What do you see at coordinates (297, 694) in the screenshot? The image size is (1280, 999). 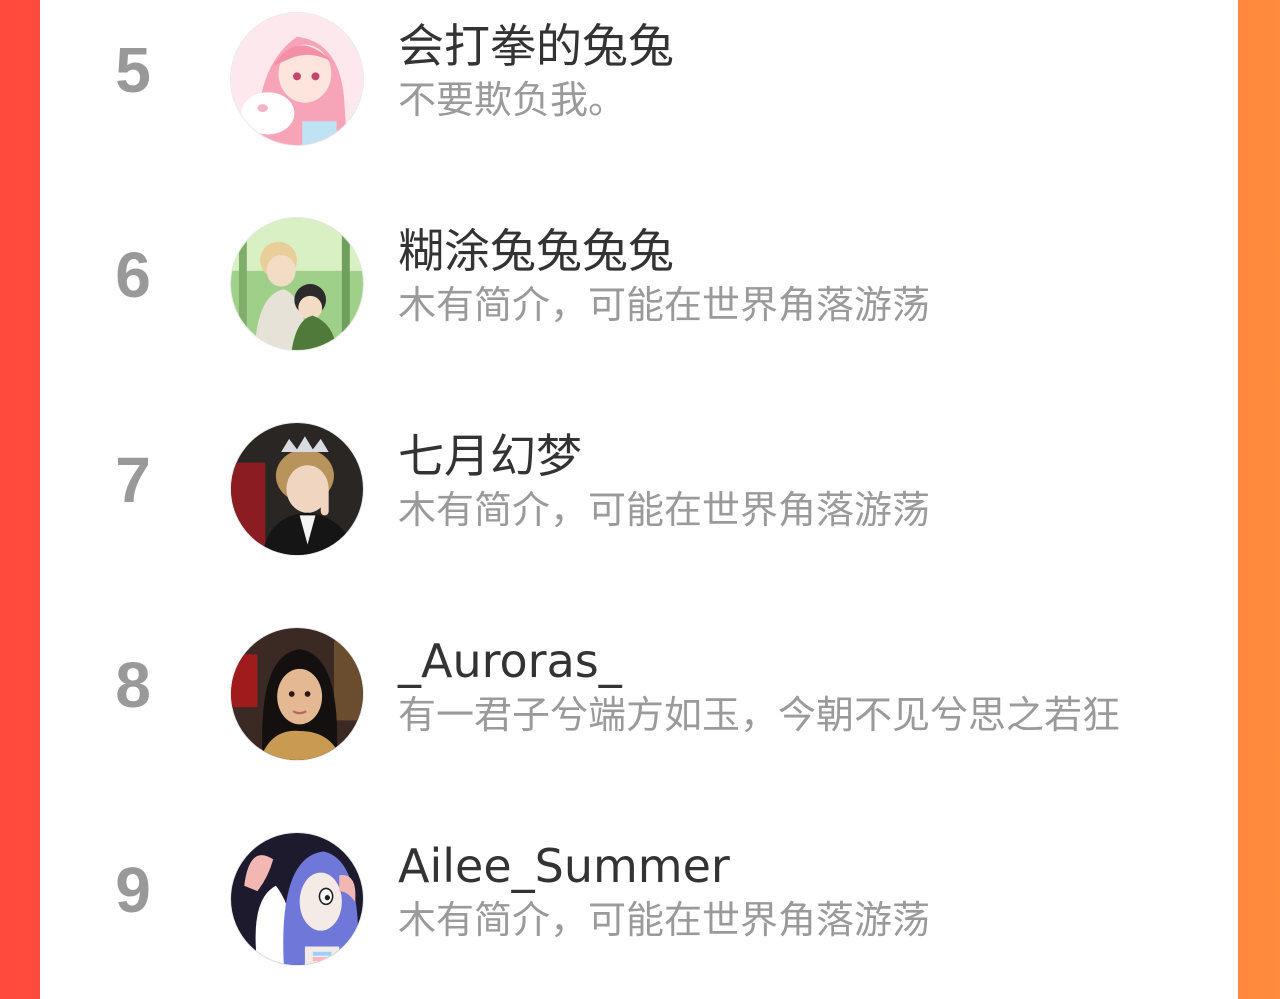 I see `girl-portrait-avatar` at bounding box center [297, 694].